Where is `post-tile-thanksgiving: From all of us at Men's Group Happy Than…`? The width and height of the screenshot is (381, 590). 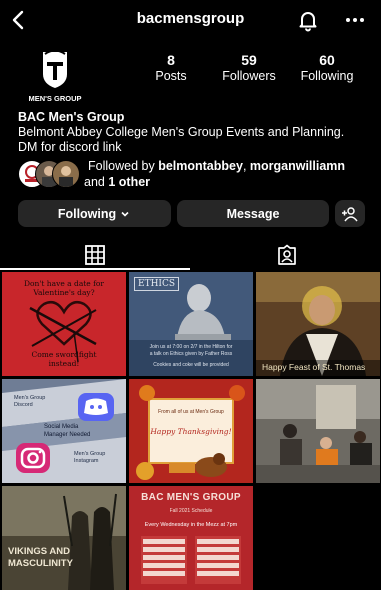 post-tile-thanksgiving: From all of us at Men's Group Happy Than… is located at coordinates (191, 431).